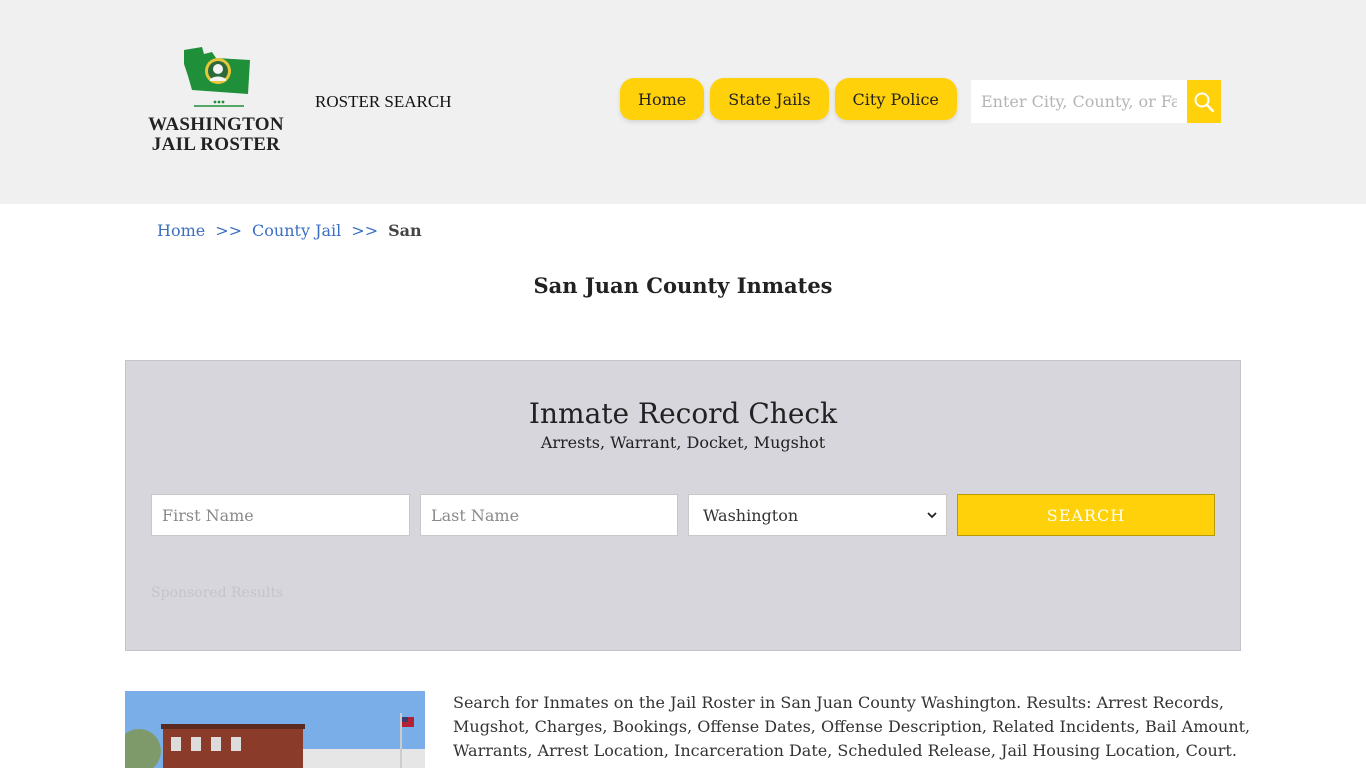 The height and width of the screenshot is (768, 1366). I want to click on main-nav: Home State Jails City Police, so click(791, 99).